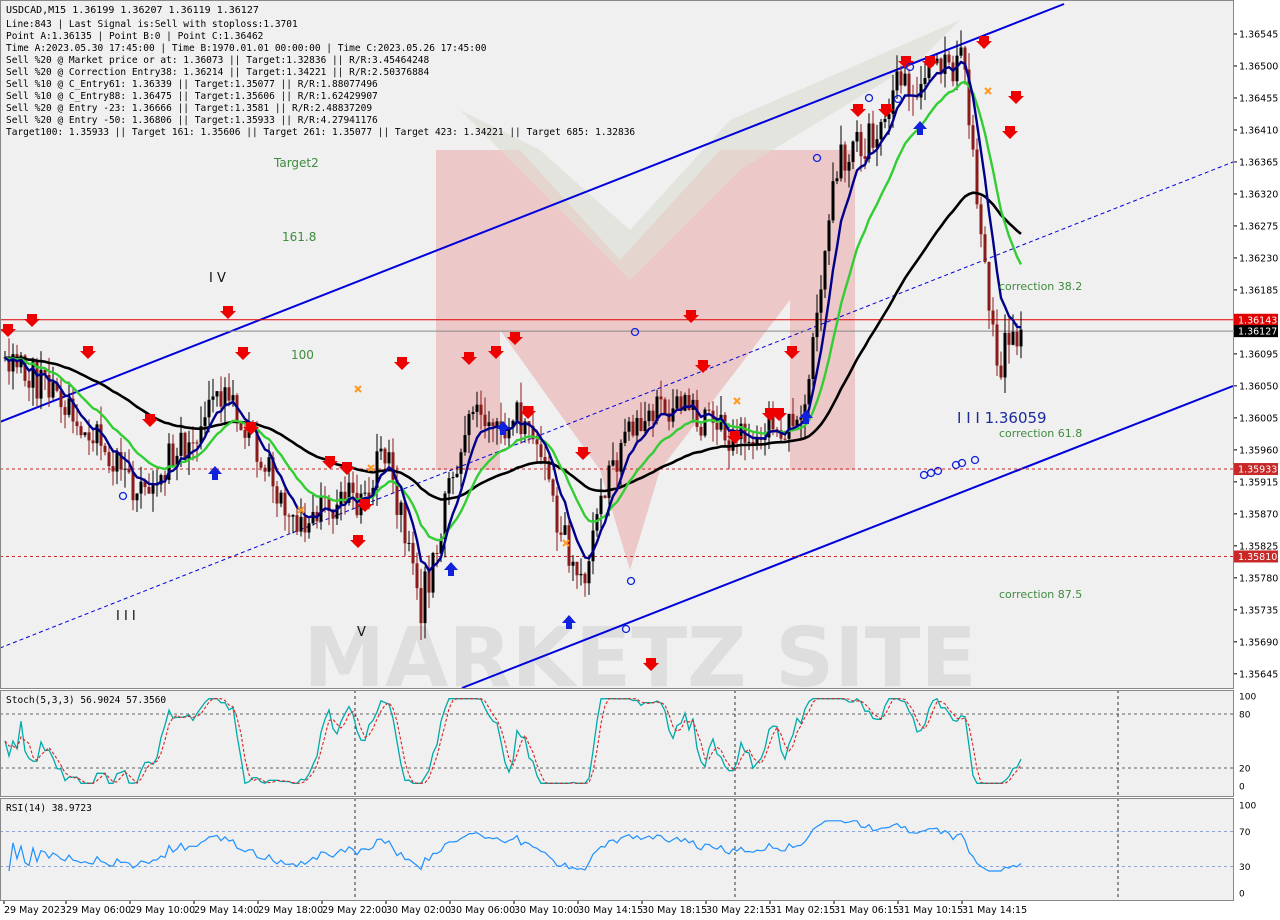 Image resolution: width=1280 pixels, height=920 pixels. I want to click on price-tick-label: 1.35870, so click(1258, 514).